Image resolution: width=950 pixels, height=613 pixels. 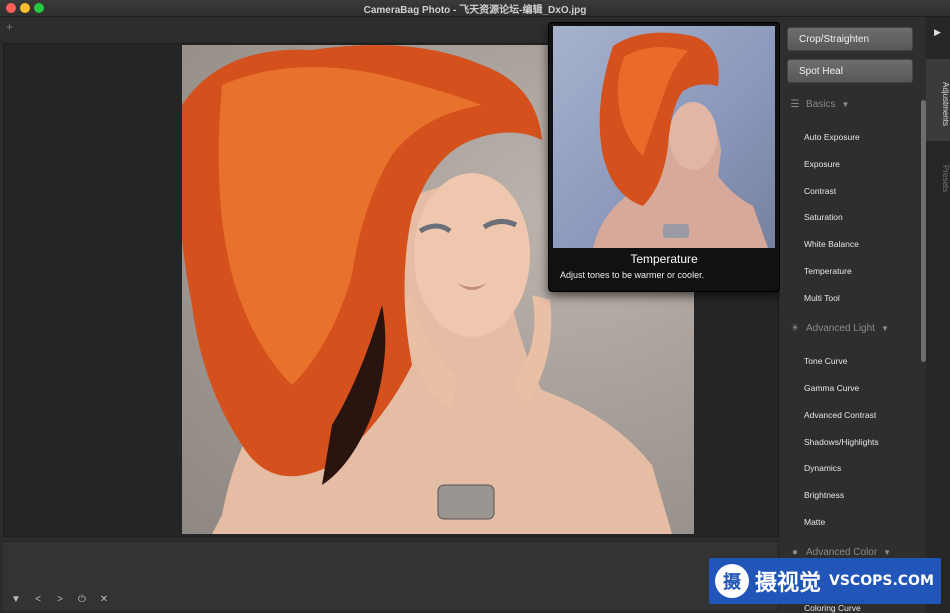 I want to click on bottom-controls: ▼ < > ⏻ ✕, so click(x=60, y=599).